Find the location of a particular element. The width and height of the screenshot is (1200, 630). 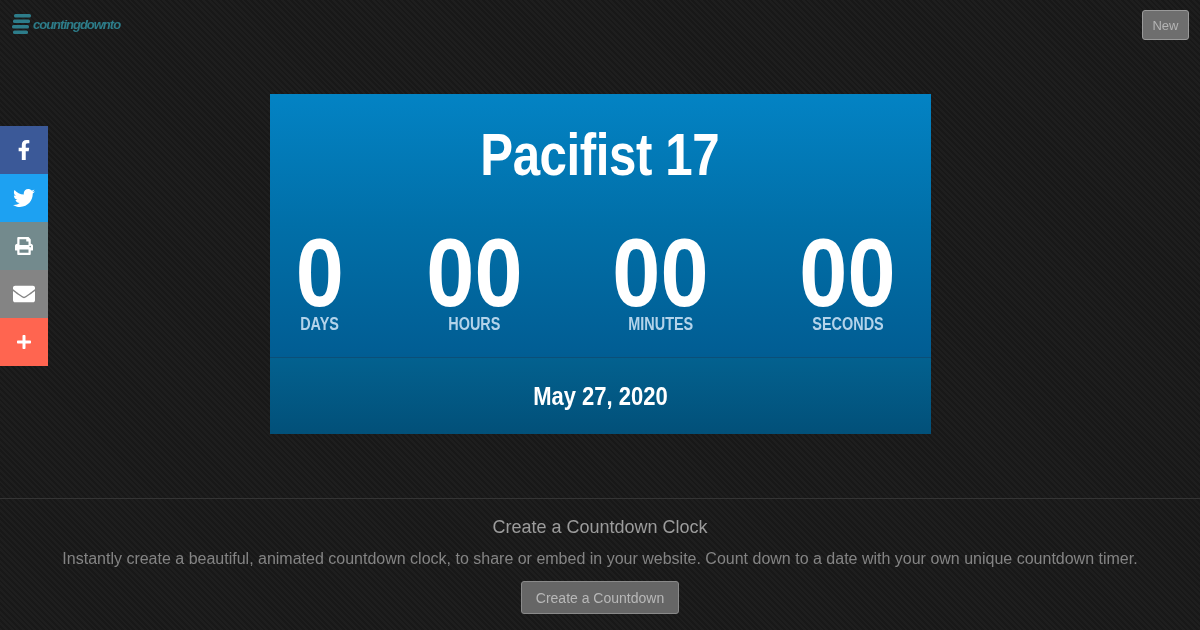

countdown-title: Pacifist 17 is located at coordinates (600, 155).